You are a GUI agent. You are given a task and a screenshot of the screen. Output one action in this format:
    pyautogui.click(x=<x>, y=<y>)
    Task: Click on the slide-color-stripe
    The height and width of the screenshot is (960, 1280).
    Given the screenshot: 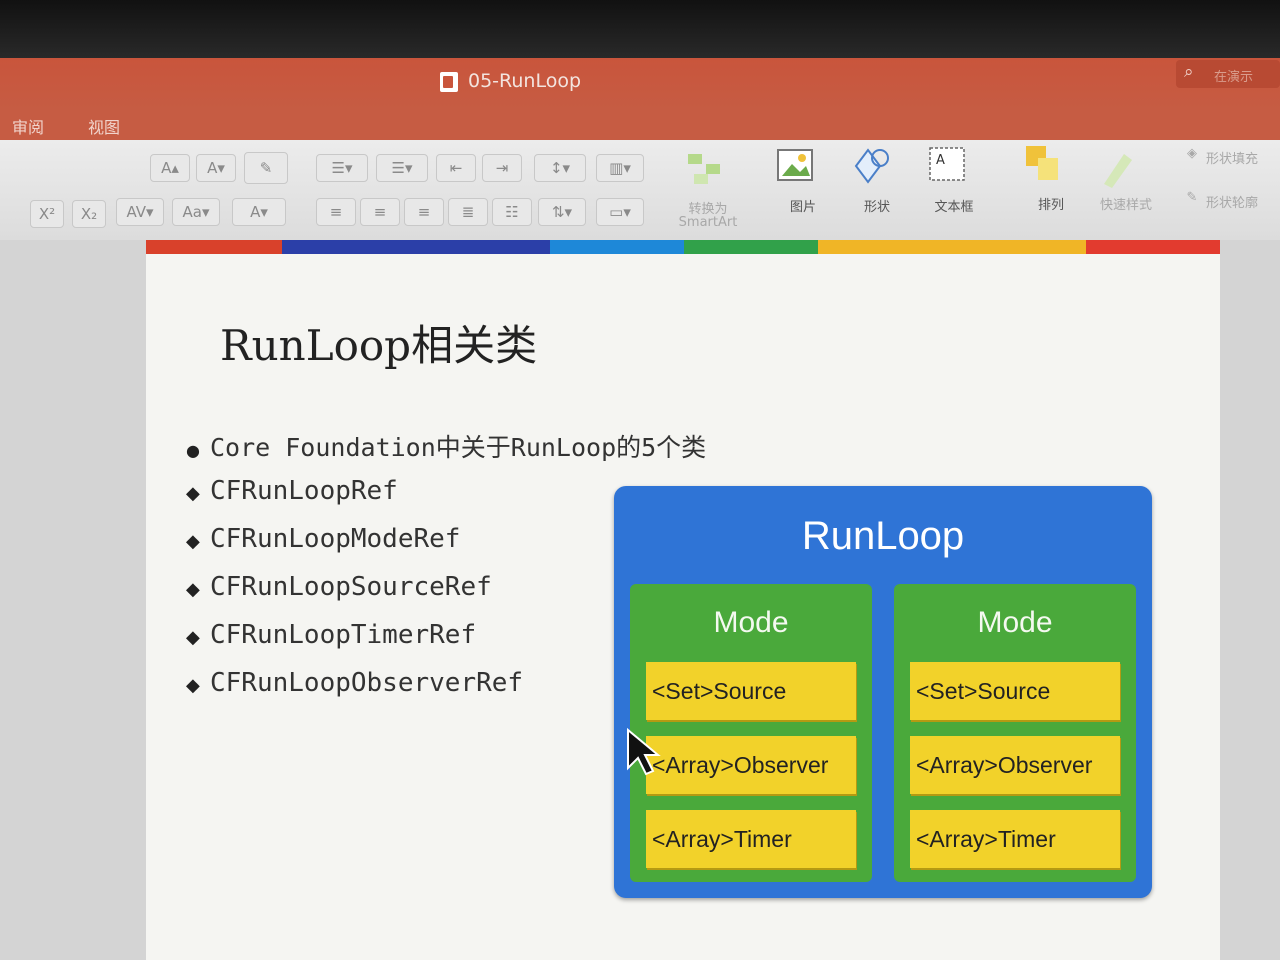 What is the action you would take?
    pyautogui.click(x=683, y=247)
    